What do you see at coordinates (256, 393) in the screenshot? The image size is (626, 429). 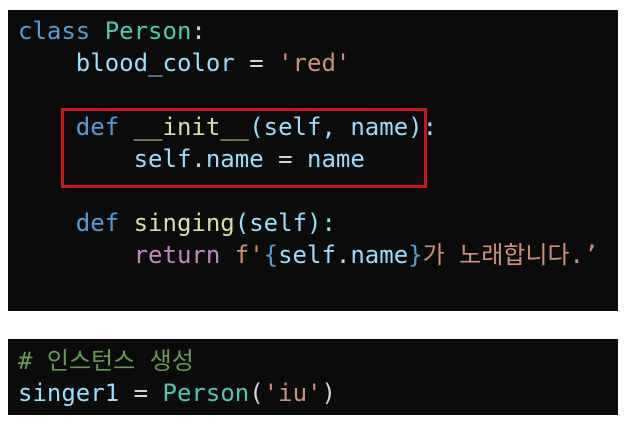 I see `paren-open: (` at bounding box center [256, 393].